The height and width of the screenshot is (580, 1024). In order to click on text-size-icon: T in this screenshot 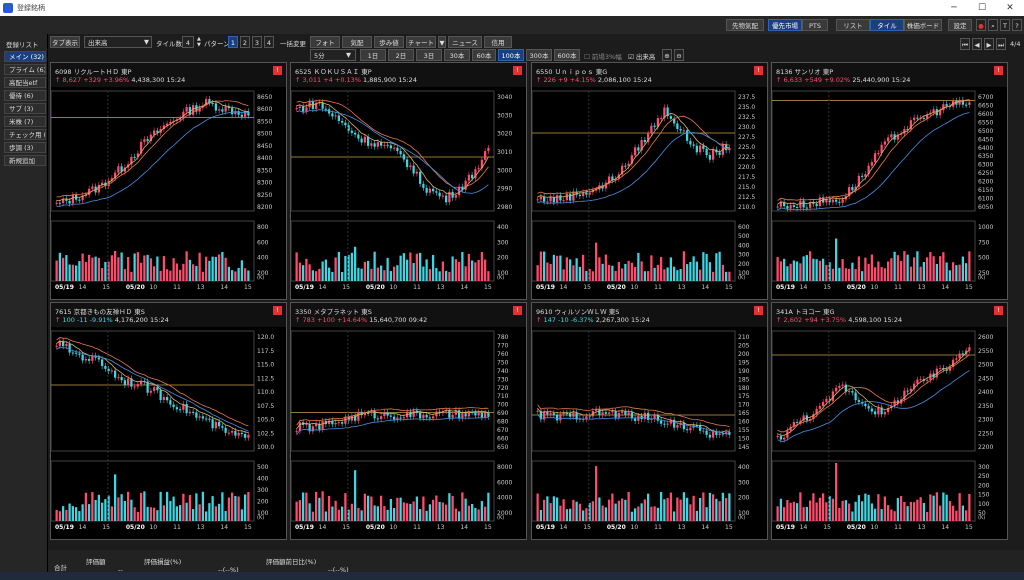, I will do `click(1005, 25)`.